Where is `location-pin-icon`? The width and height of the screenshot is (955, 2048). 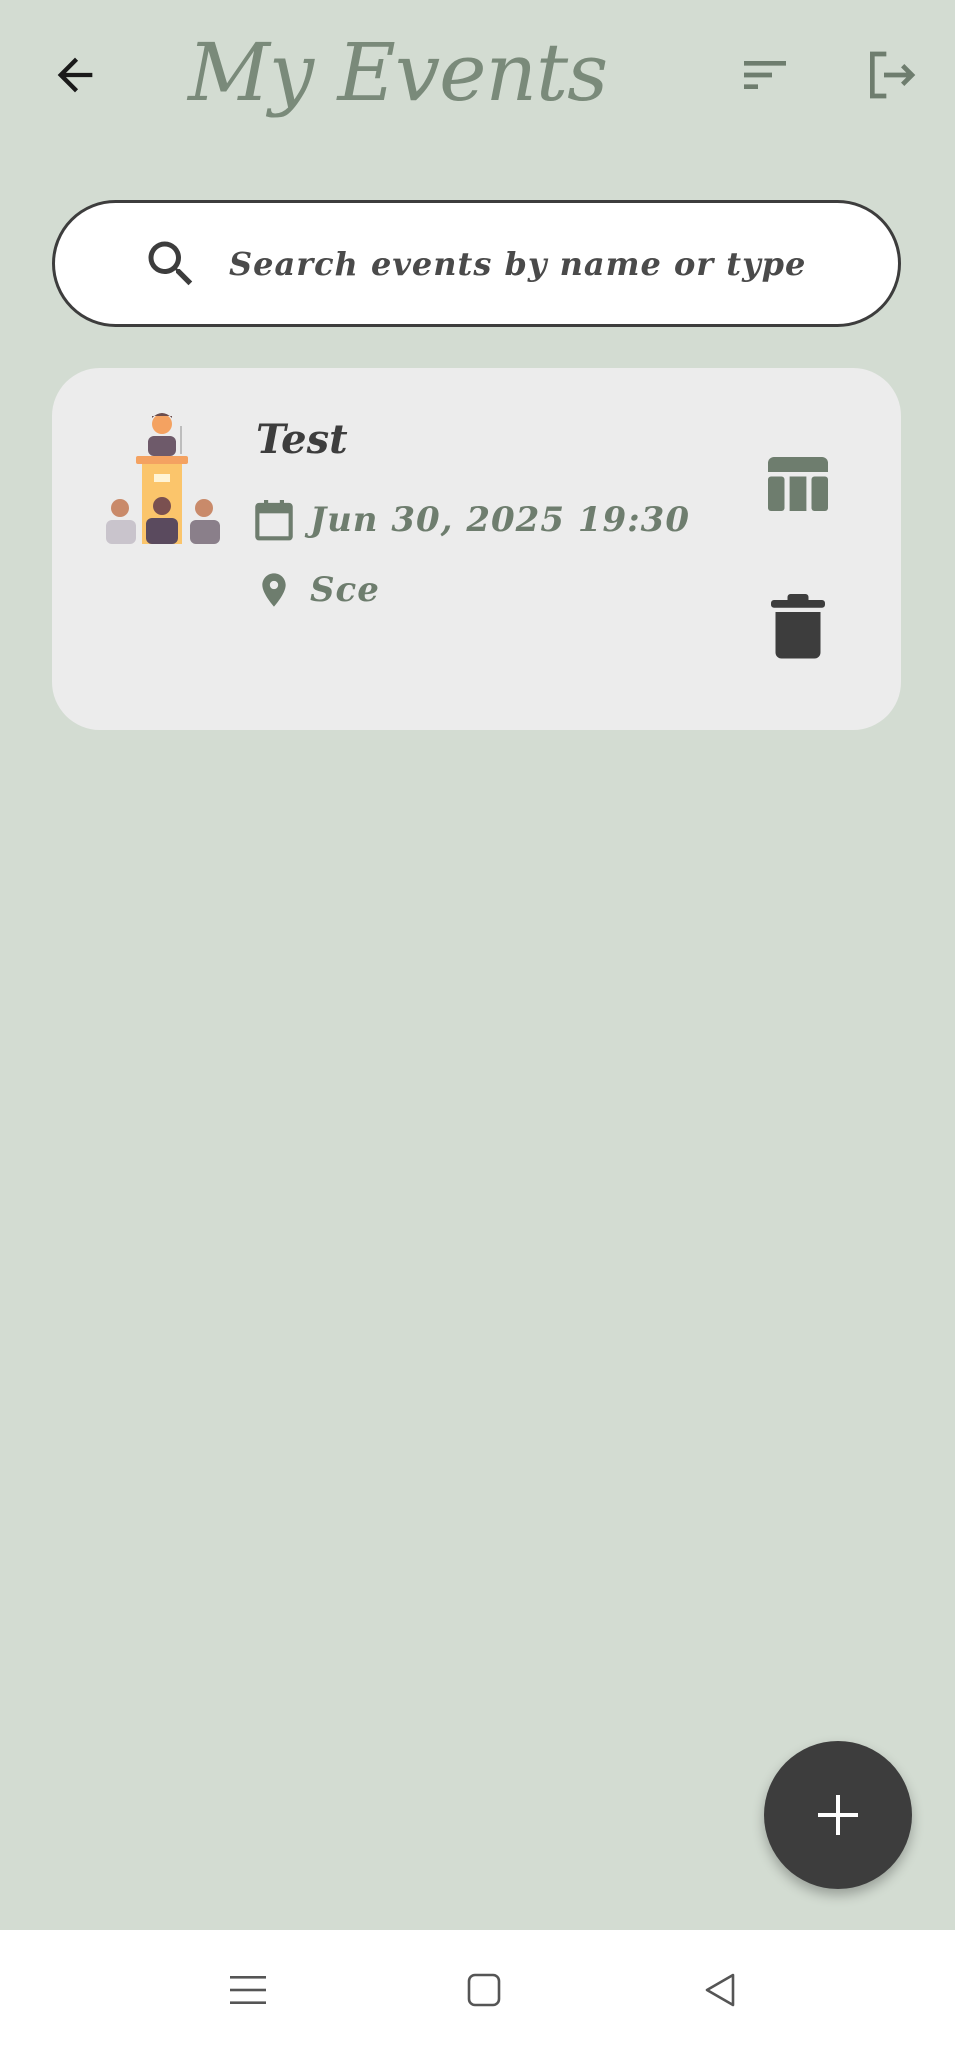
location-pin-icon is located at coordinates (274, 590).